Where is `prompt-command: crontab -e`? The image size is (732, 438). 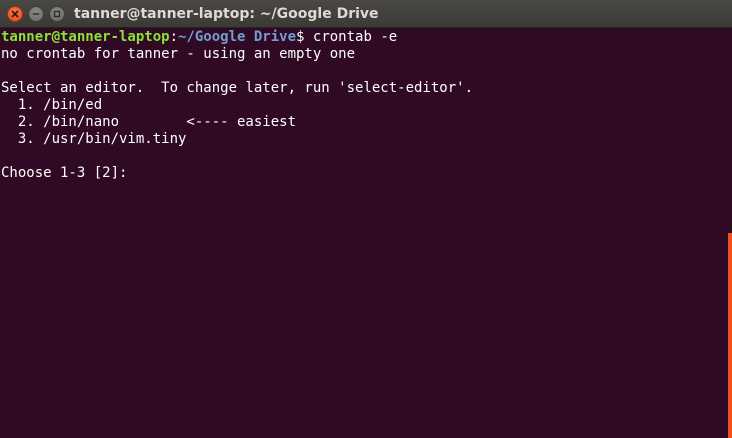
prompt-command: crontab -e is located at coordinates (355, 37).